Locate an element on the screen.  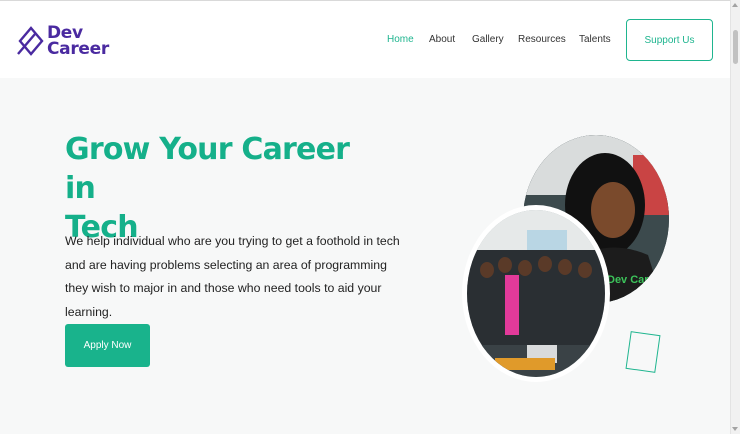
support-us-button: Support Us is located at coordinates (669, 40).